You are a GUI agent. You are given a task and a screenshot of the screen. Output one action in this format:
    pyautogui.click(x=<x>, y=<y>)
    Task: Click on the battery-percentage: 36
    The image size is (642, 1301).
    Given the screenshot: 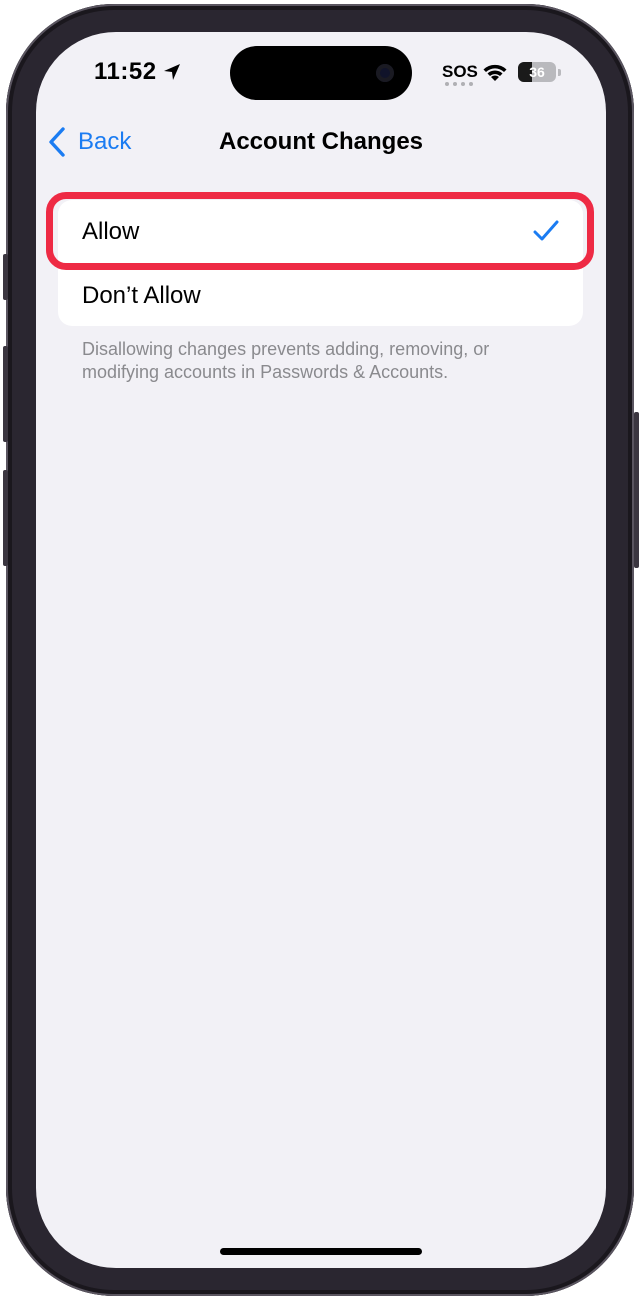 What is the action you would take?
    pyautogui.click(x=537, y=72)
    